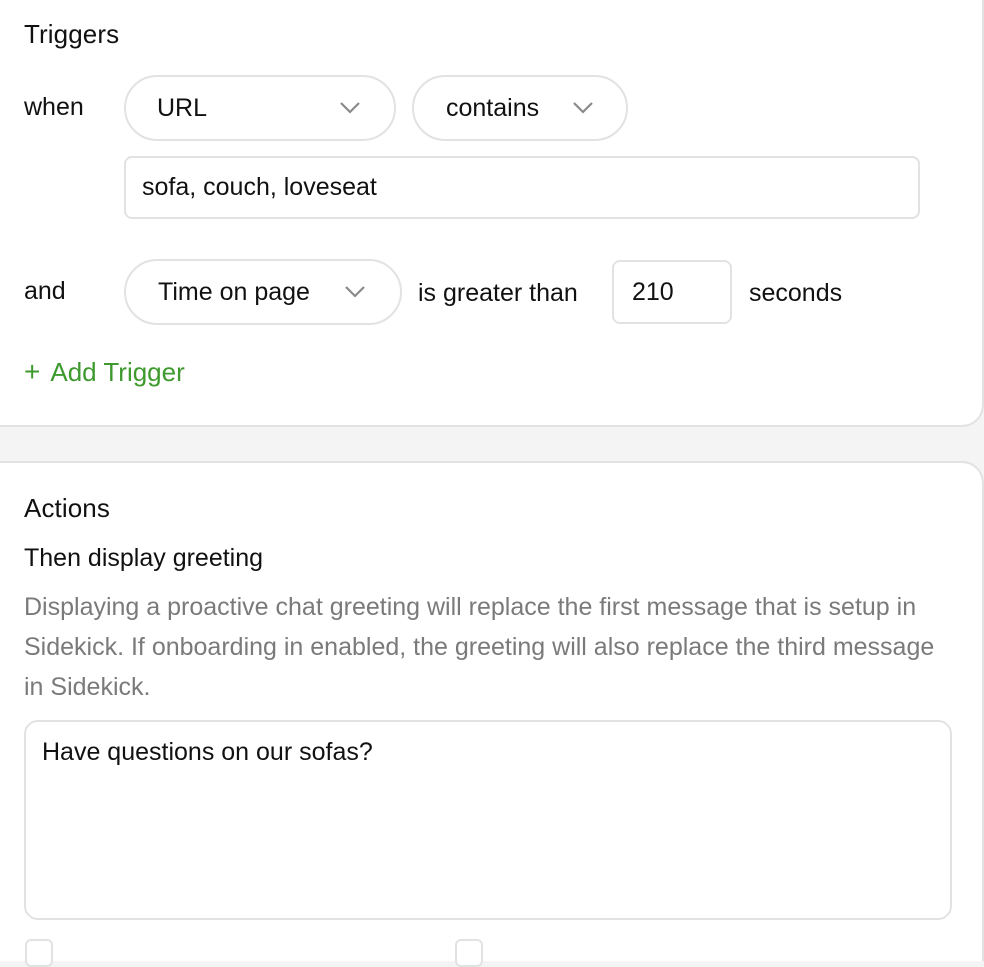  What do you see at coordinates (522, 187) in the screenshot?
I see `url-keywords-input: sofa, couch, loveseat` at bounding box center [522, 187].